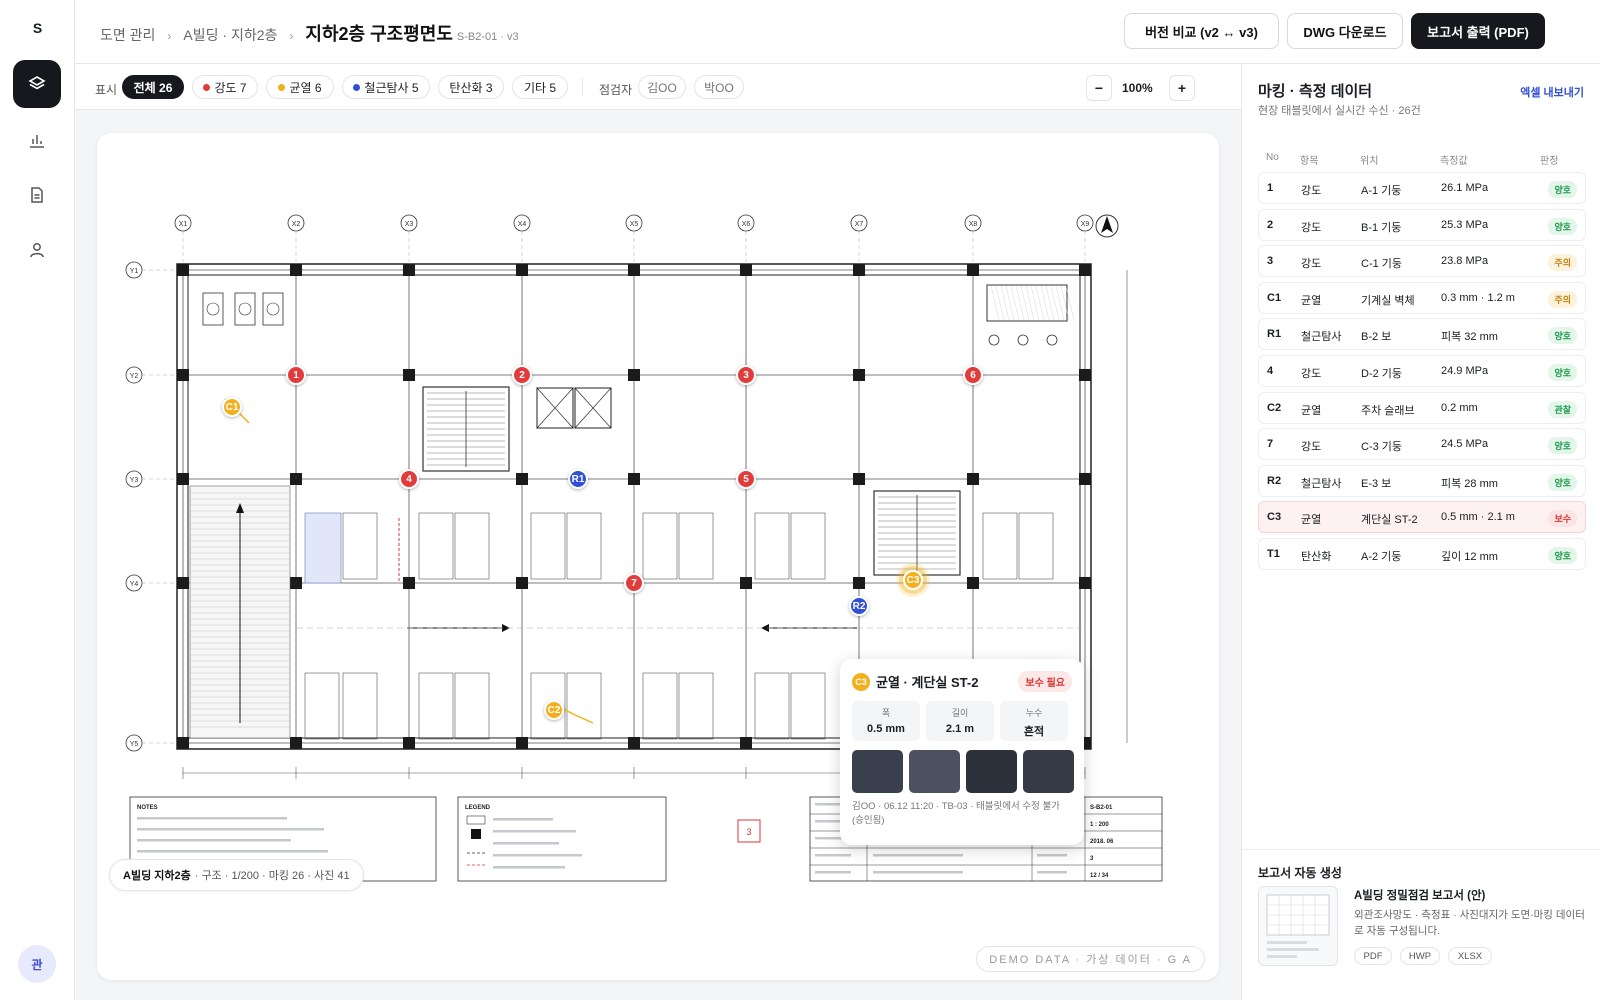 This screenshot has height=1000, width=1600. What do you see at coordinates (1274, 480) in the screenshot?
I see `cell-no: R2` at bounding box center [1274, 480].